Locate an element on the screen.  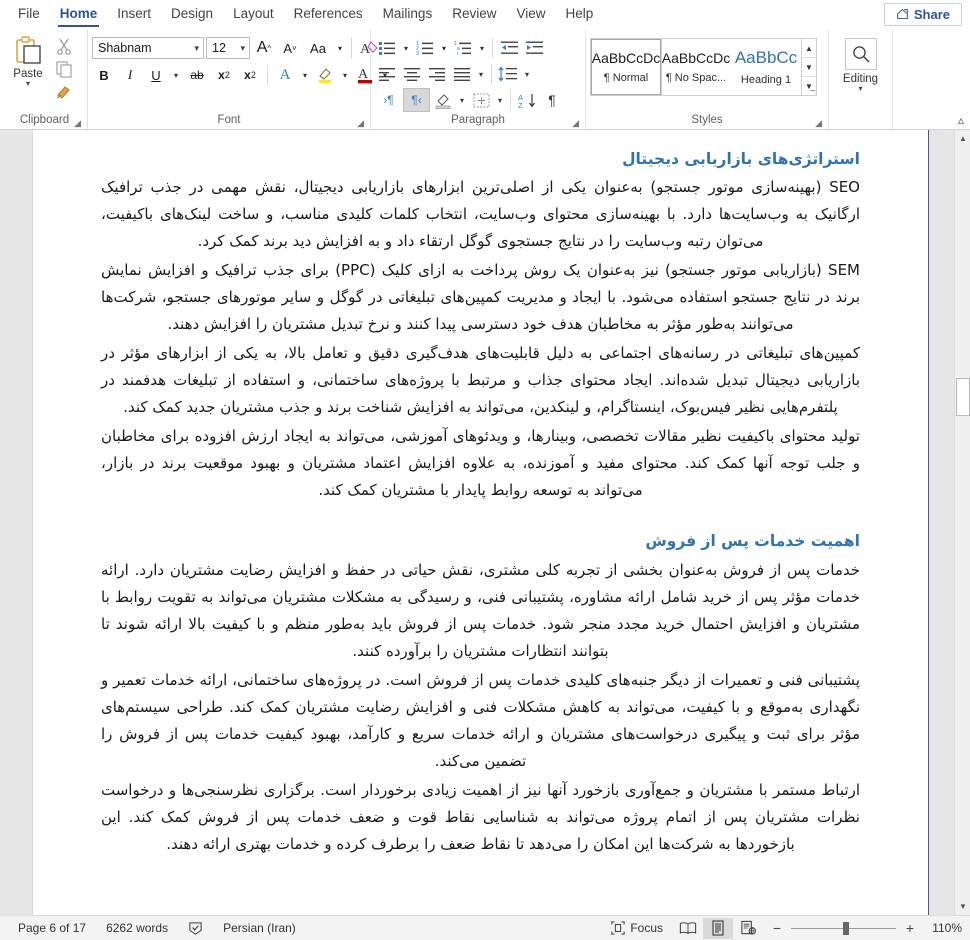
share-button: Share is located at coordinates (922, 14).